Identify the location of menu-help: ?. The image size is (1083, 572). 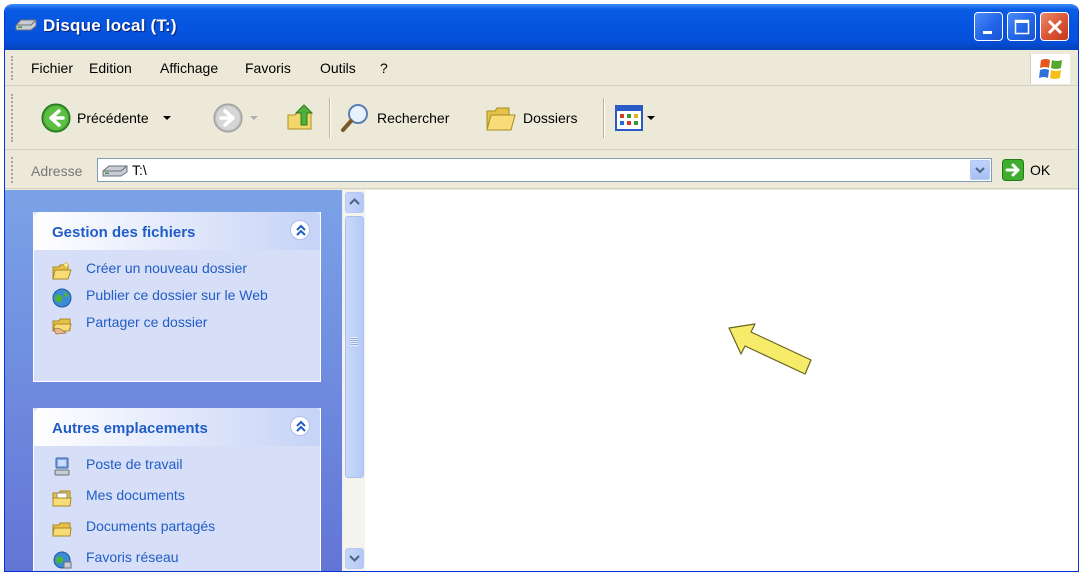
(384, 68).